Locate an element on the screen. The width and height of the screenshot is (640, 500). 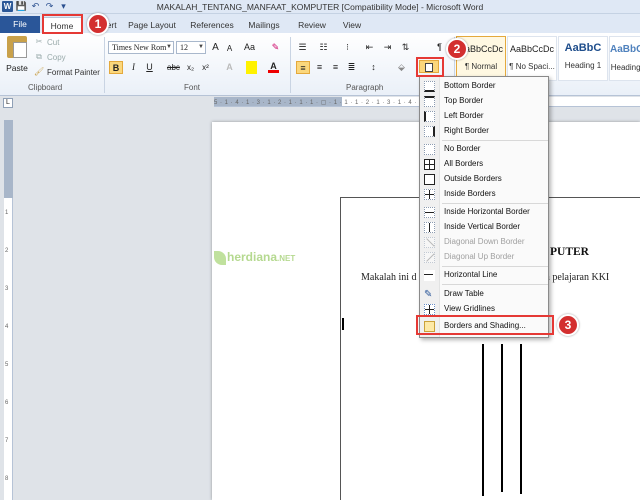
menu-item-right-border: Right Border is located at coordinates (484, 131).